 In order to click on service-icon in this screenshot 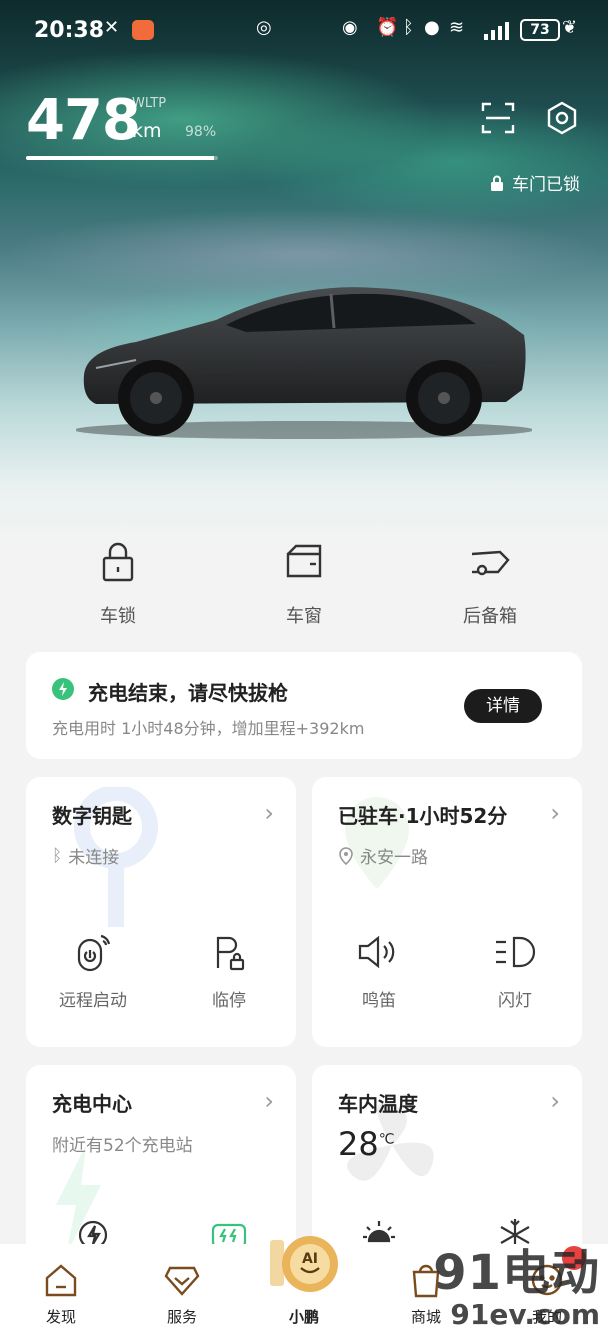, I will do `click(182, 1281)`.